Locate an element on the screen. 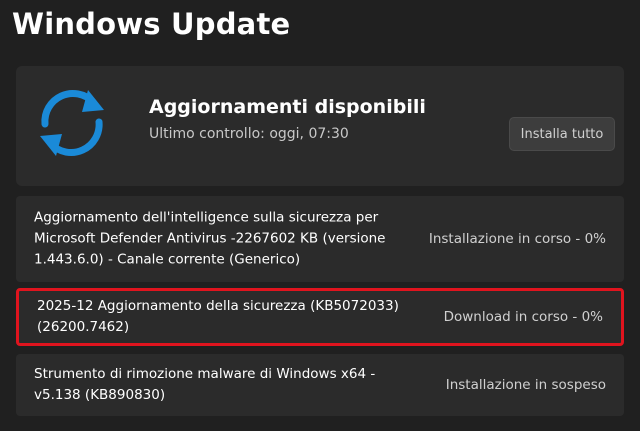 This screenshot has width=640, height=431. install-all-button: Installa tutto is located at coordinates (562, 134).